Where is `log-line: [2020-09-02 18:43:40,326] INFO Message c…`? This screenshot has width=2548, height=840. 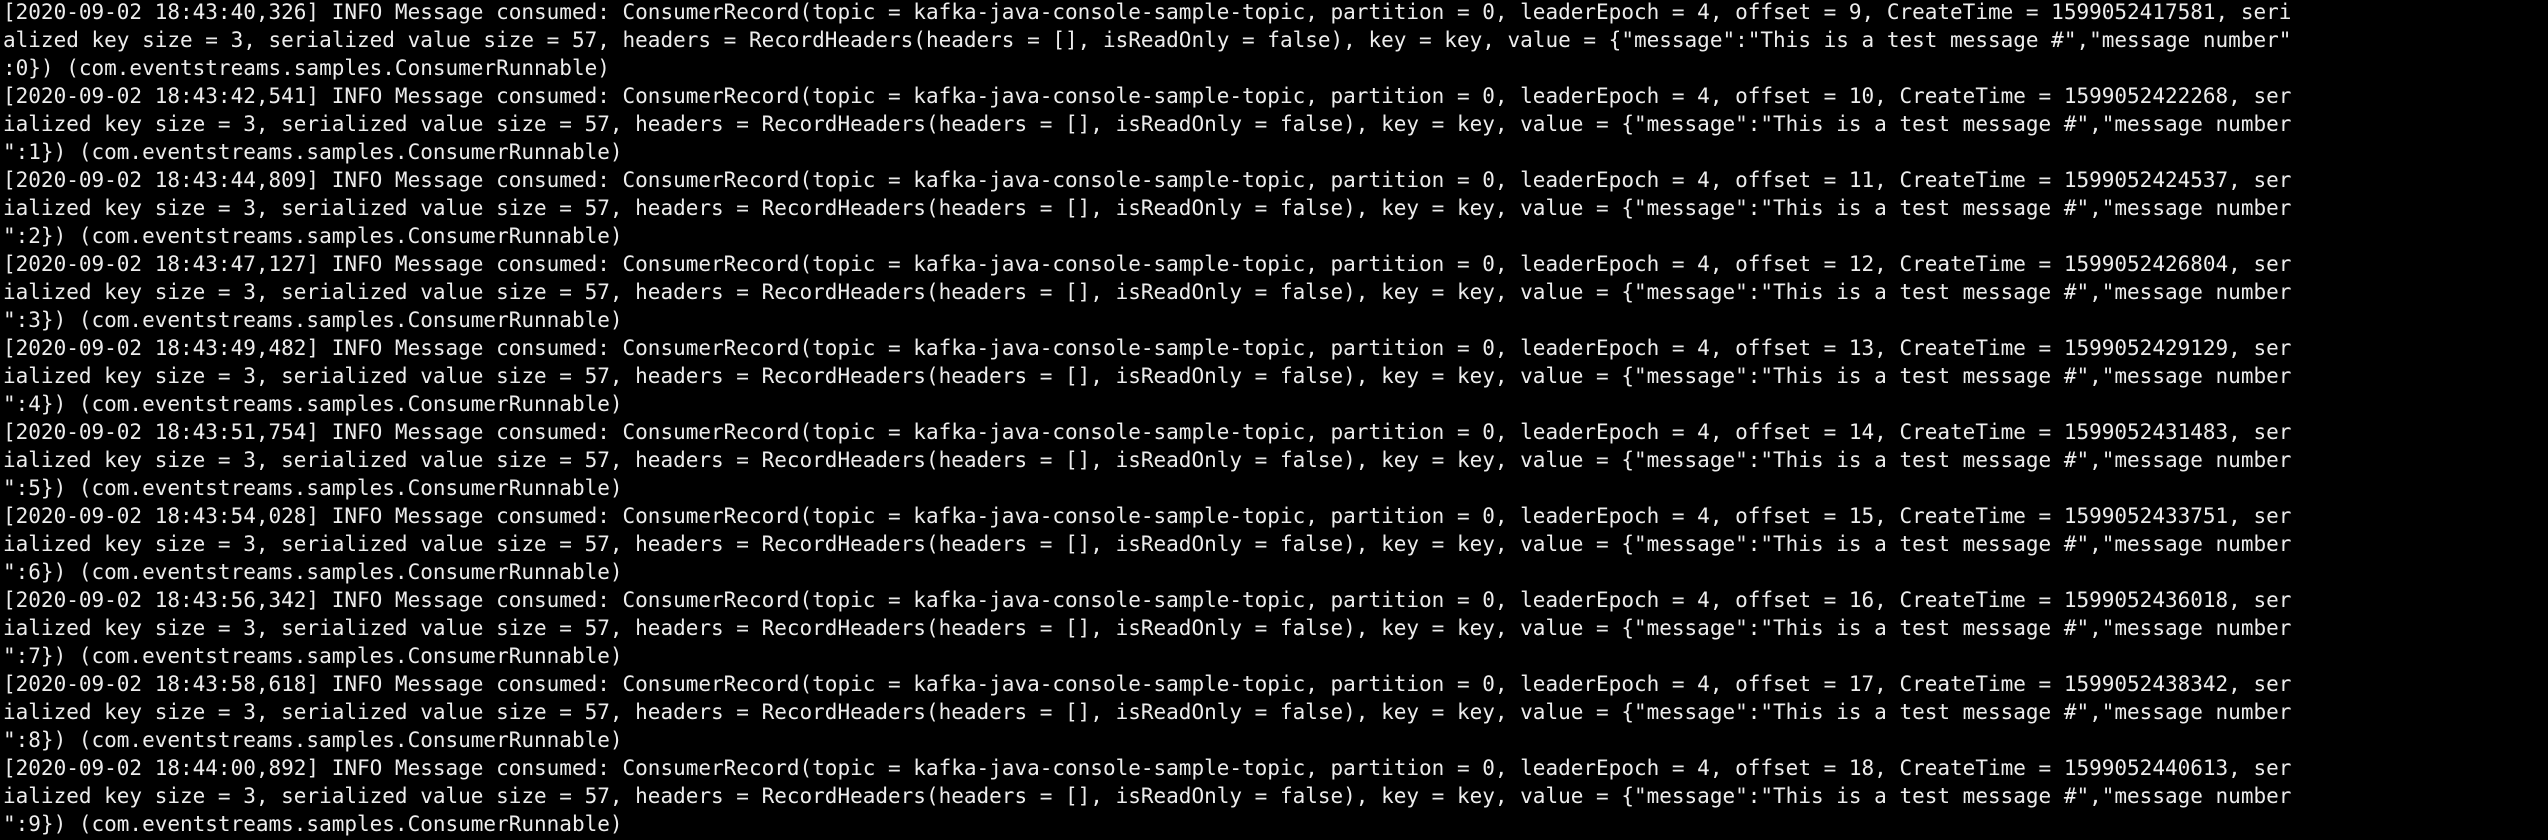 log-line: [2020-09-02 18:43:40,326] INFO Message c… is located at coordinates (1147, 12).